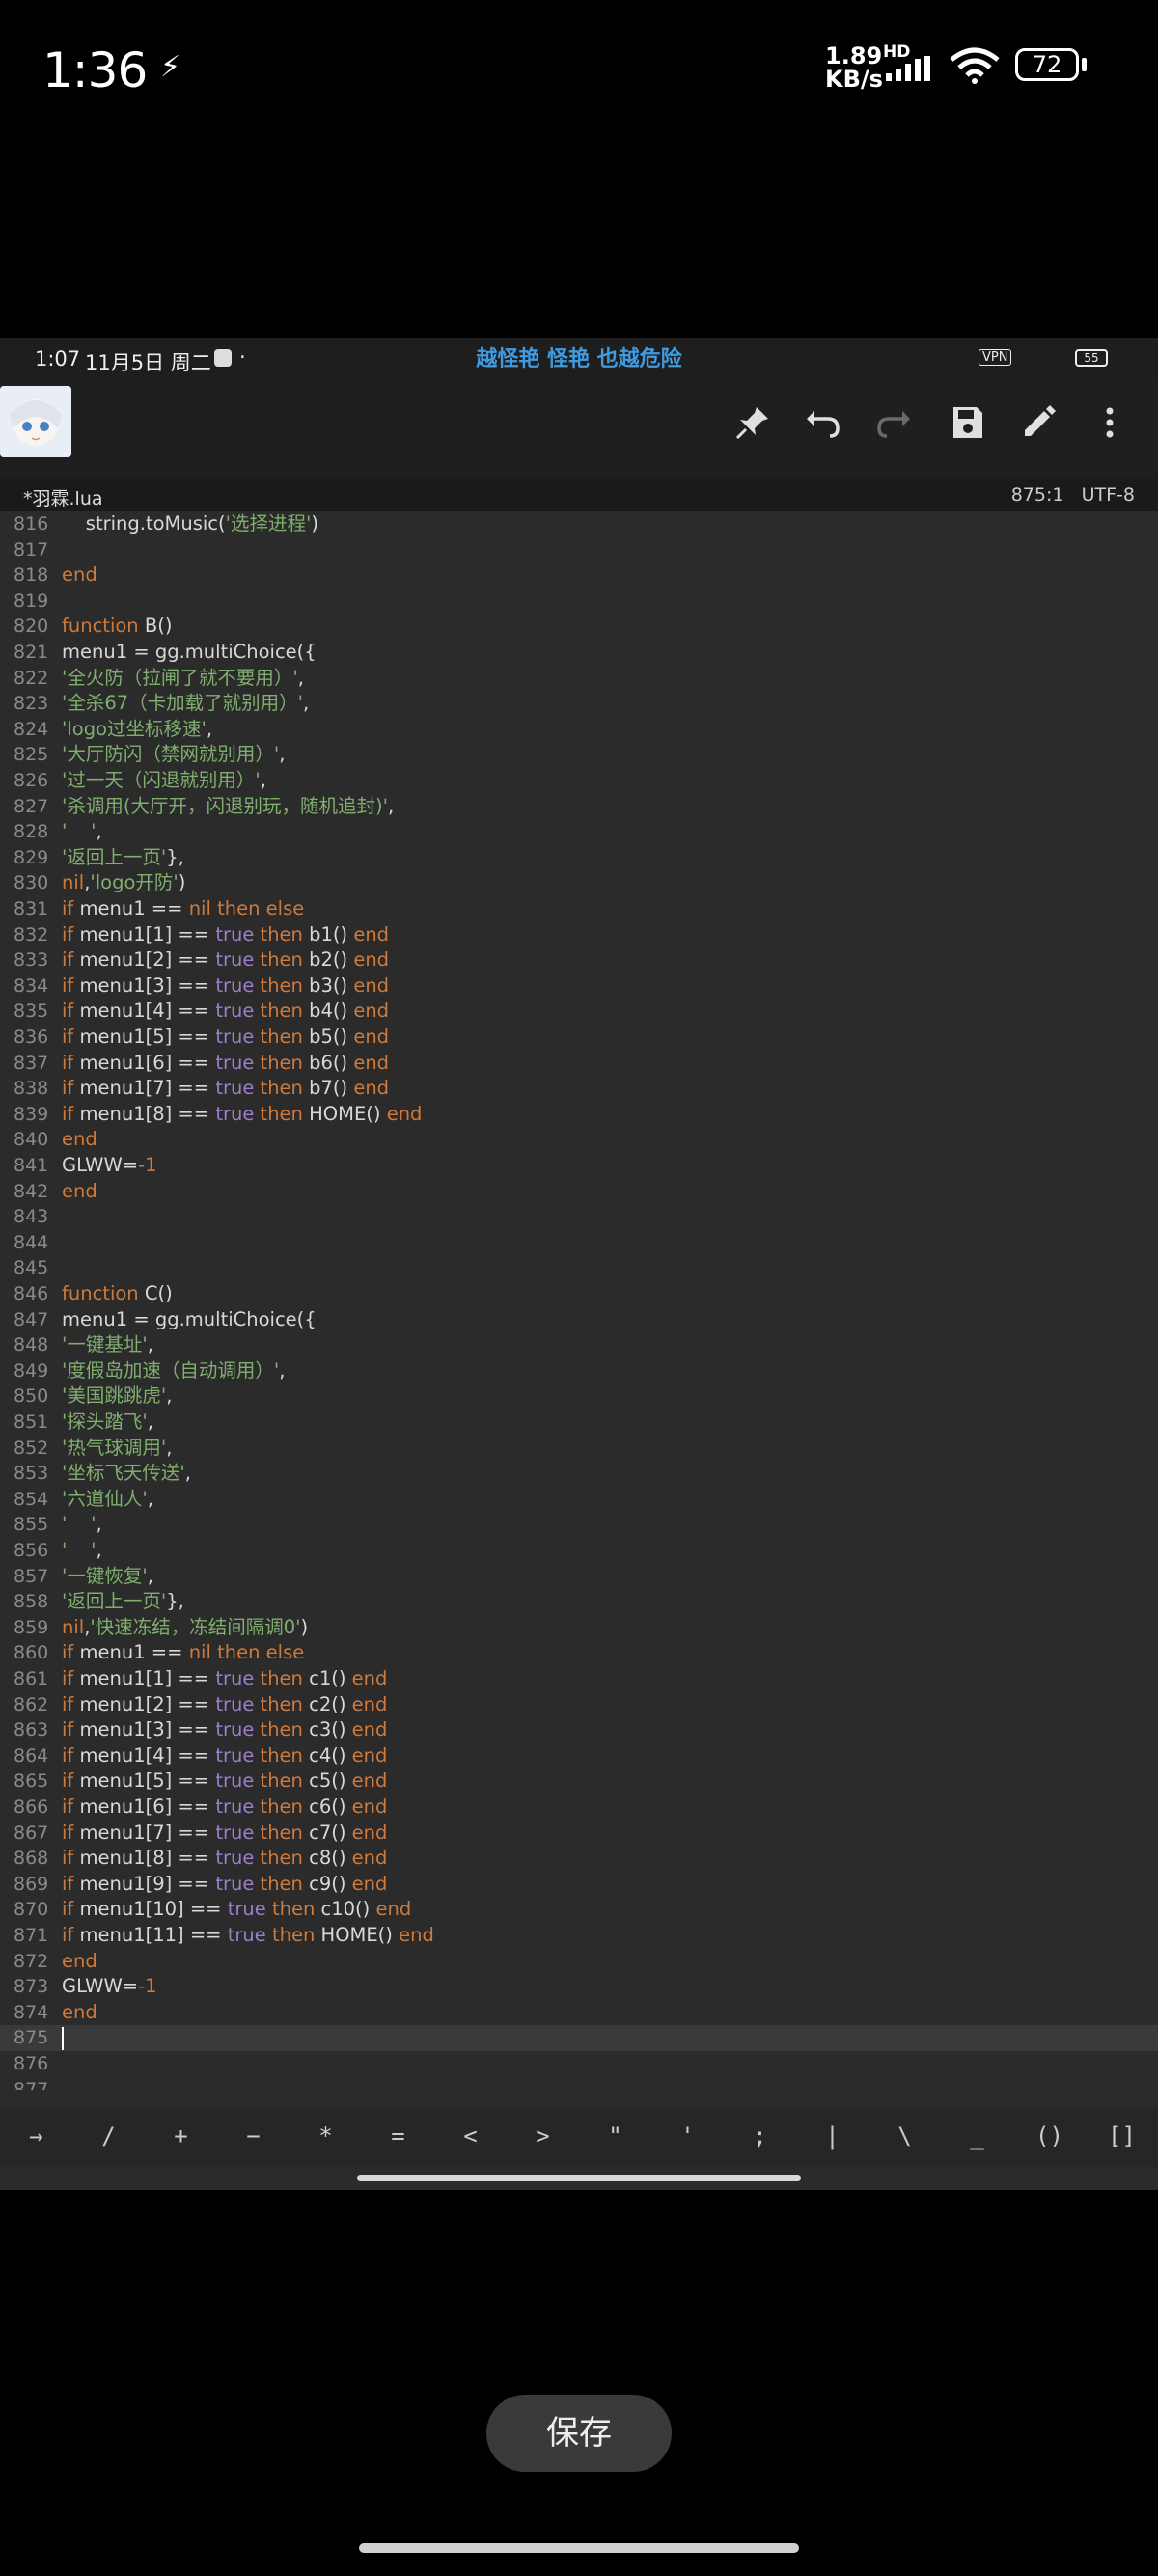 This screenshot has width=1158, height=2576. What do you see at coordinates (894, 422) in the screenshot?
I see `redo-icon` at bounding box center [894, 422].